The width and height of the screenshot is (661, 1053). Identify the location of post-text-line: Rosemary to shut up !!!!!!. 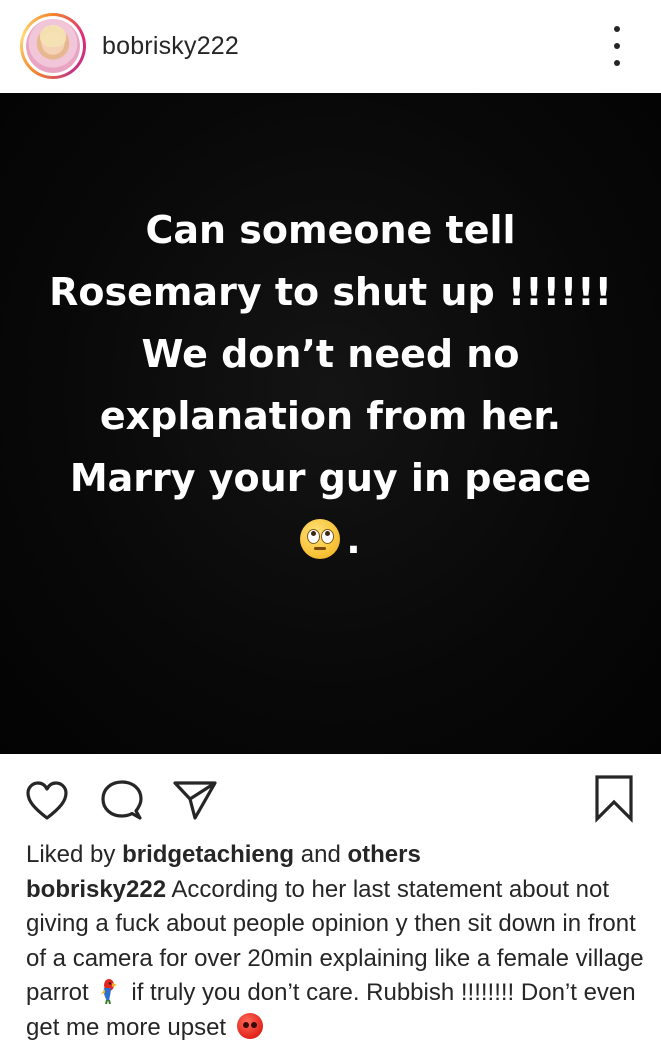
(330, 292).